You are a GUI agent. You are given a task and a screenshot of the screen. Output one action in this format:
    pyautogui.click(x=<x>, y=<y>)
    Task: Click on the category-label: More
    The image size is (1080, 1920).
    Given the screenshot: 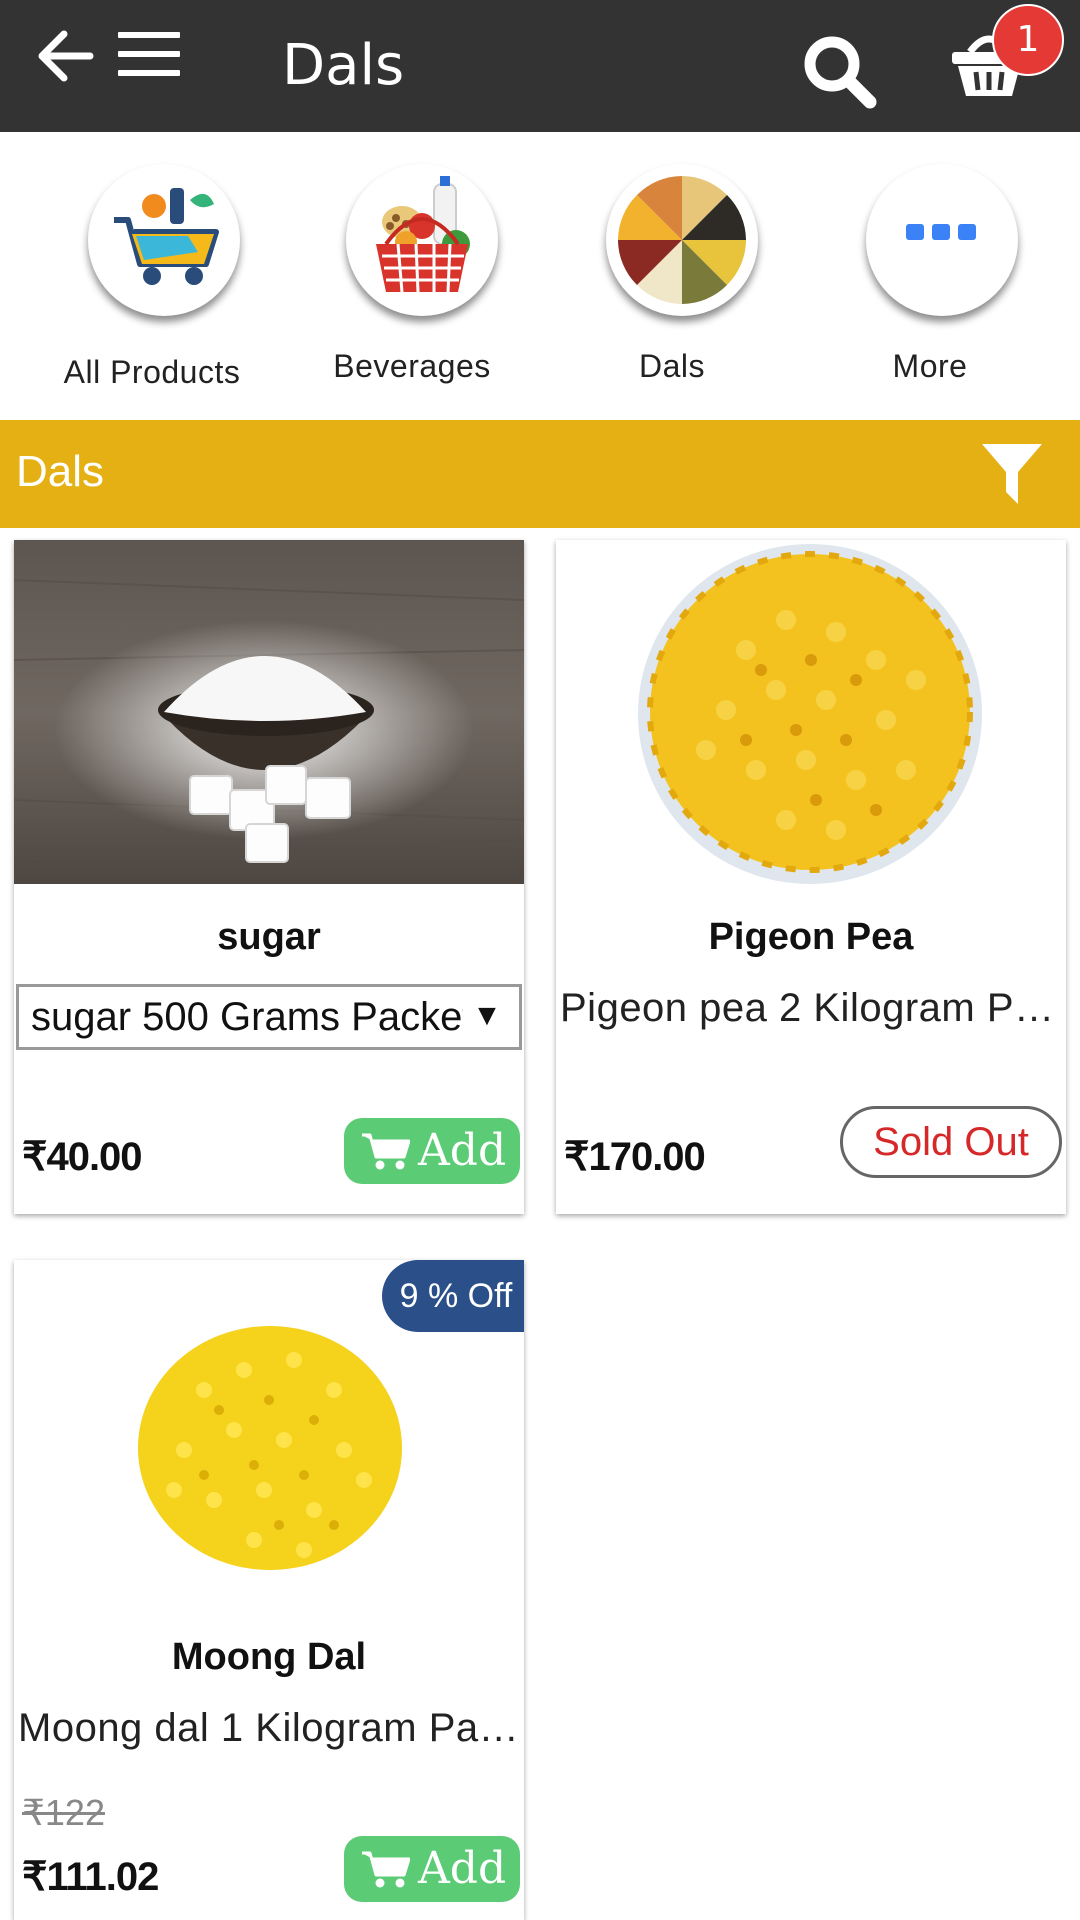 What is the action you would take?
    pyautogui.click(x=930, y=366)
    